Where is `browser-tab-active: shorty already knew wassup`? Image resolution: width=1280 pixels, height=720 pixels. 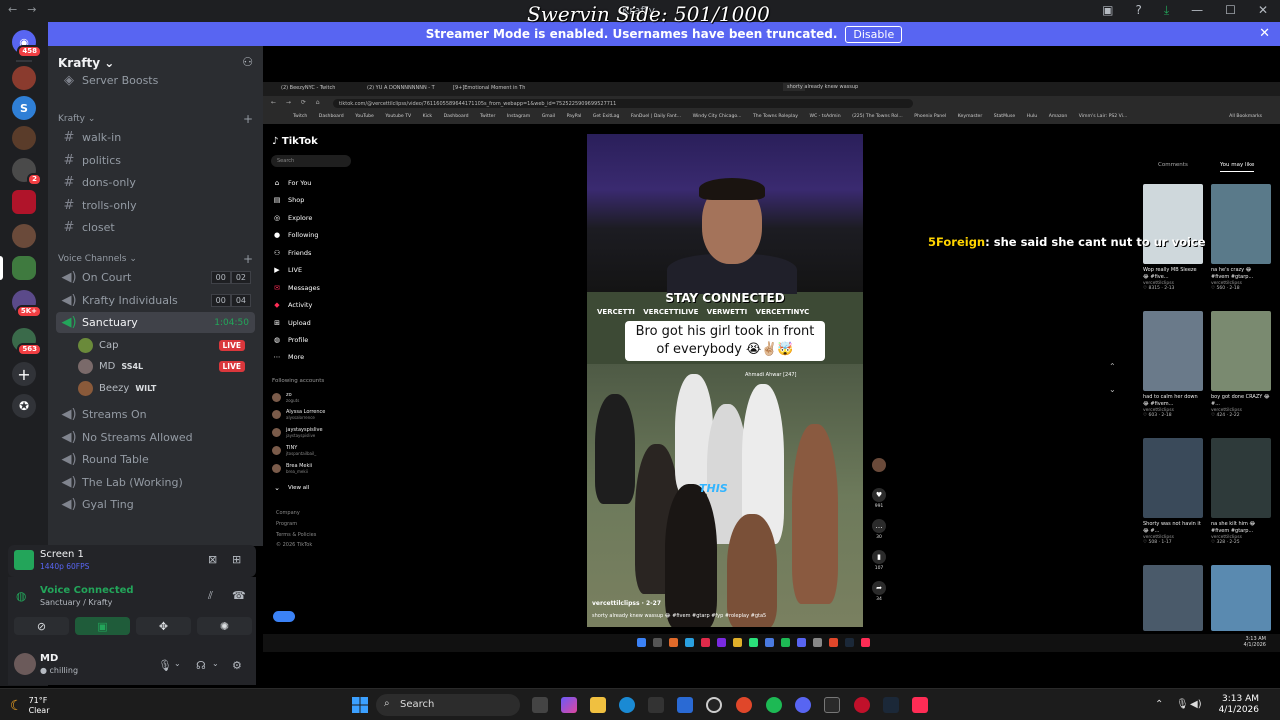 browser-tab-active: shorty already knew wassup is located at coordinates (820, 87).